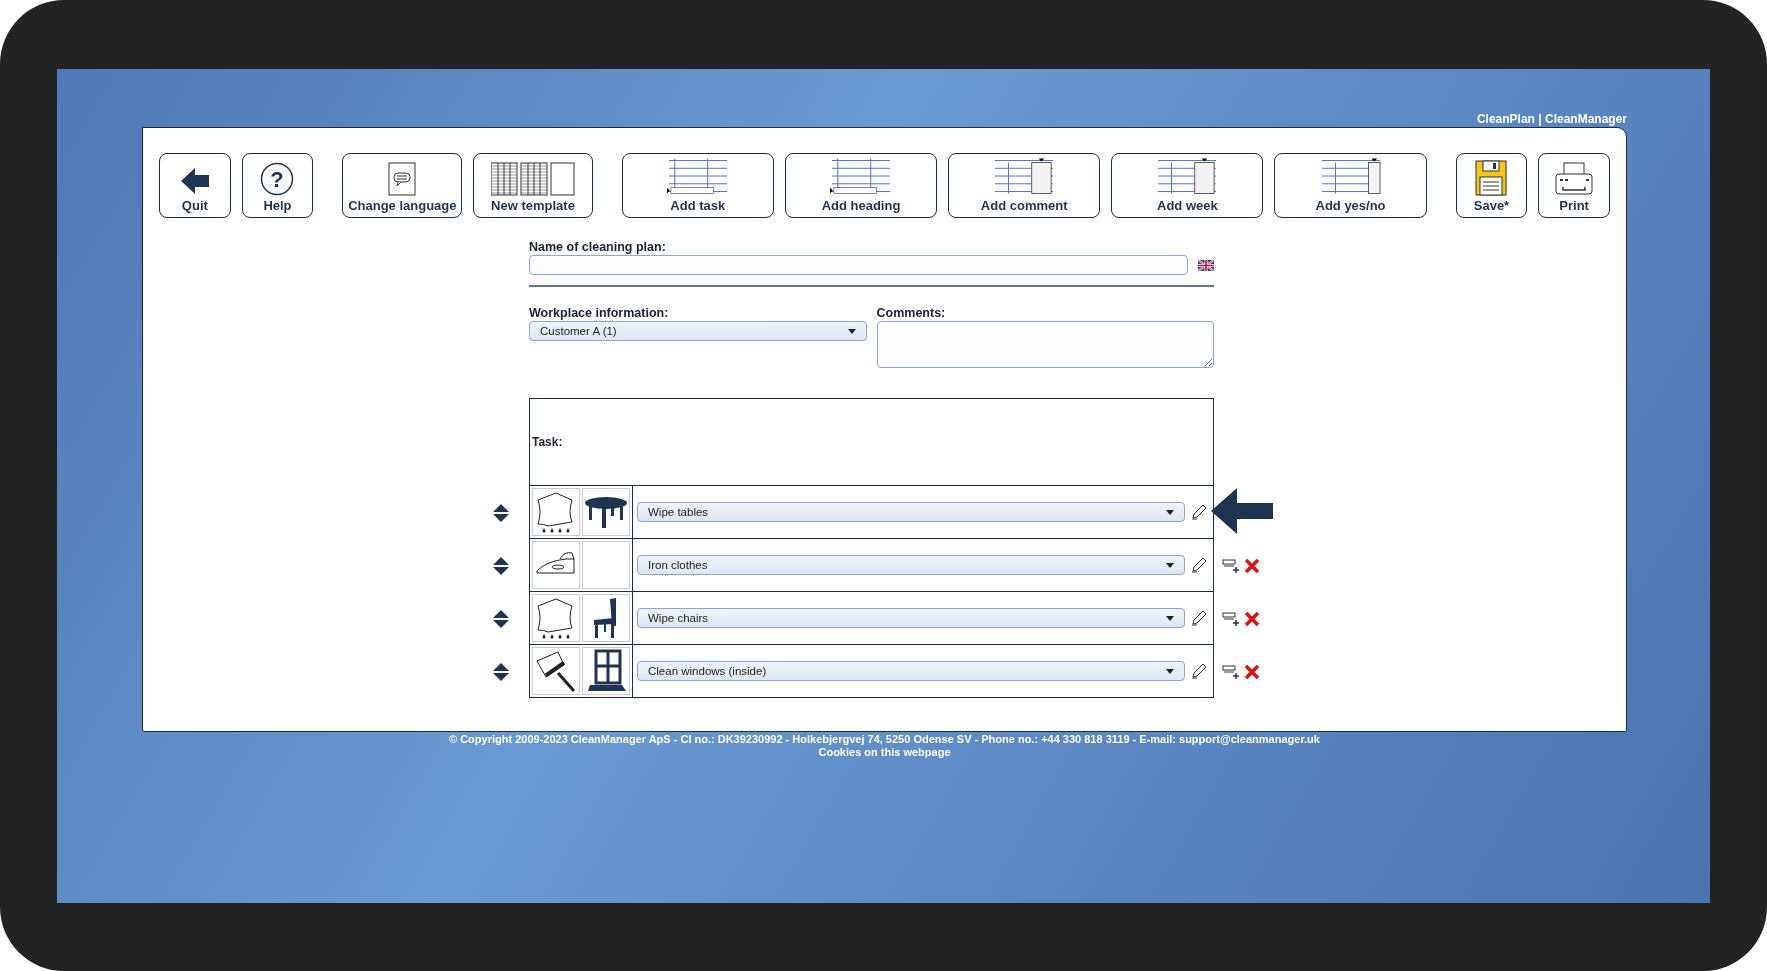 The image size is (1767, 971). I want to click on help-icon: ?, so click(277, 179).